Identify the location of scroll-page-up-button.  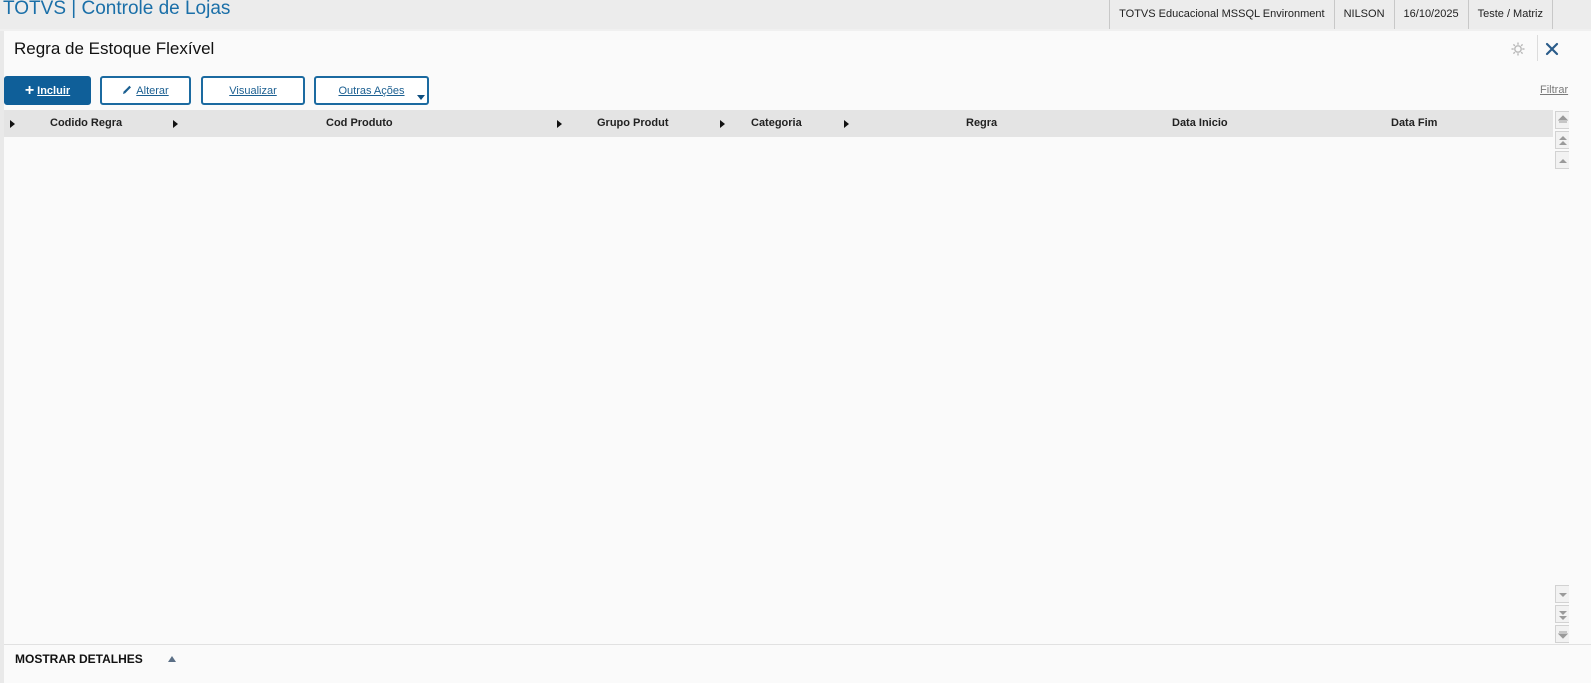
(1562, 140).